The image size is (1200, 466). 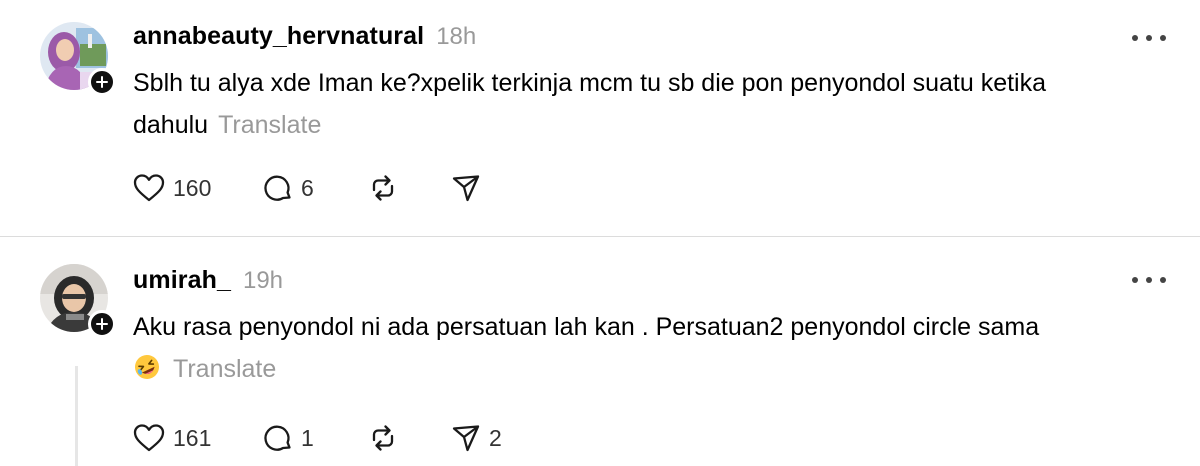 What do you see at coordinates (315, 188) in the screenshot?
I see `reply-button: 6` at bounding box center [315, 188].